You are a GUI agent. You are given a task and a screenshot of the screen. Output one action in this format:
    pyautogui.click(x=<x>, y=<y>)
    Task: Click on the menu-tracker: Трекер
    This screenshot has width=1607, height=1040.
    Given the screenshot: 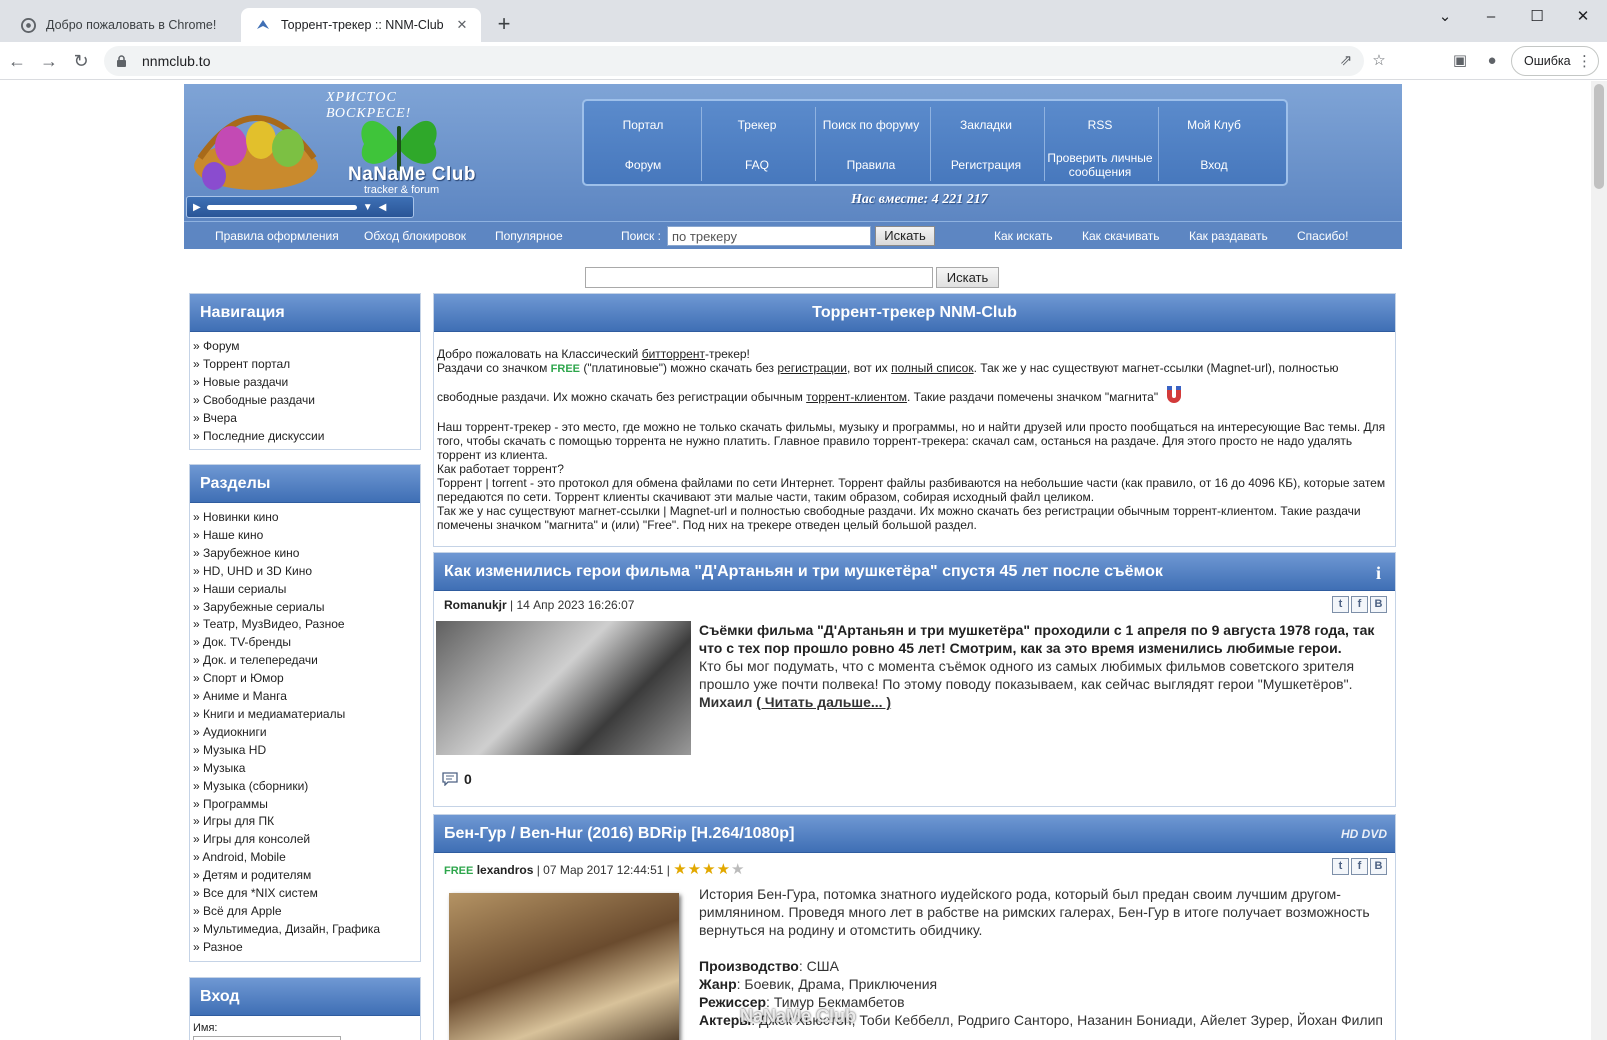 What is the action you would take?
    pyautogui.click(x=757, y=125)
    